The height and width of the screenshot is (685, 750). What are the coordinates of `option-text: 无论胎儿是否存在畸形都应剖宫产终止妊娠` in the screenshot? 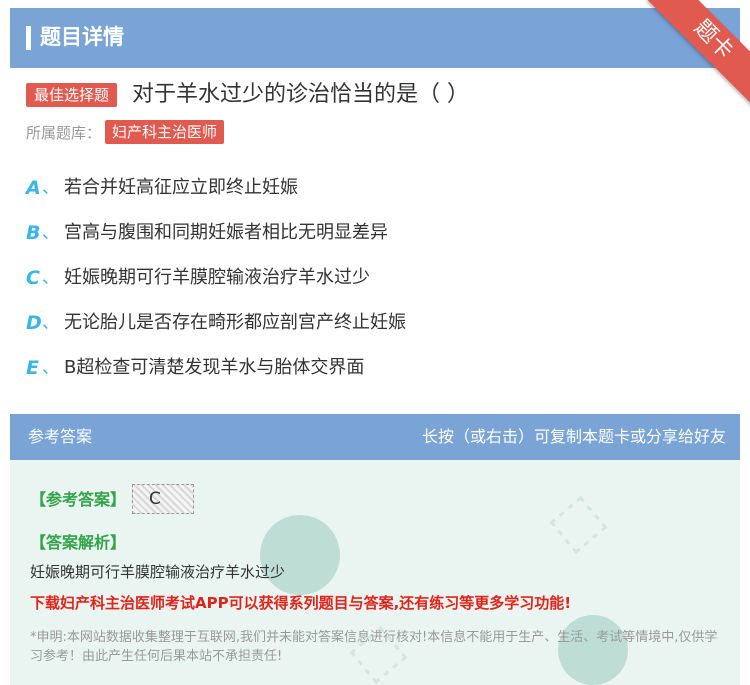 It's located at (235, 322).